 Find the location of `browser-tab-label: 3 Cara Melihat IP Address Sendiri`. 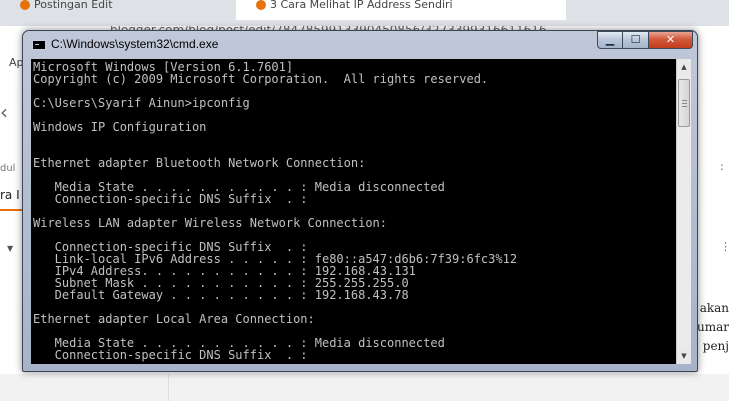

browser-tab-label: 3 Cara Melihat IP Address Sendiri is located at coordinates (361, 5).